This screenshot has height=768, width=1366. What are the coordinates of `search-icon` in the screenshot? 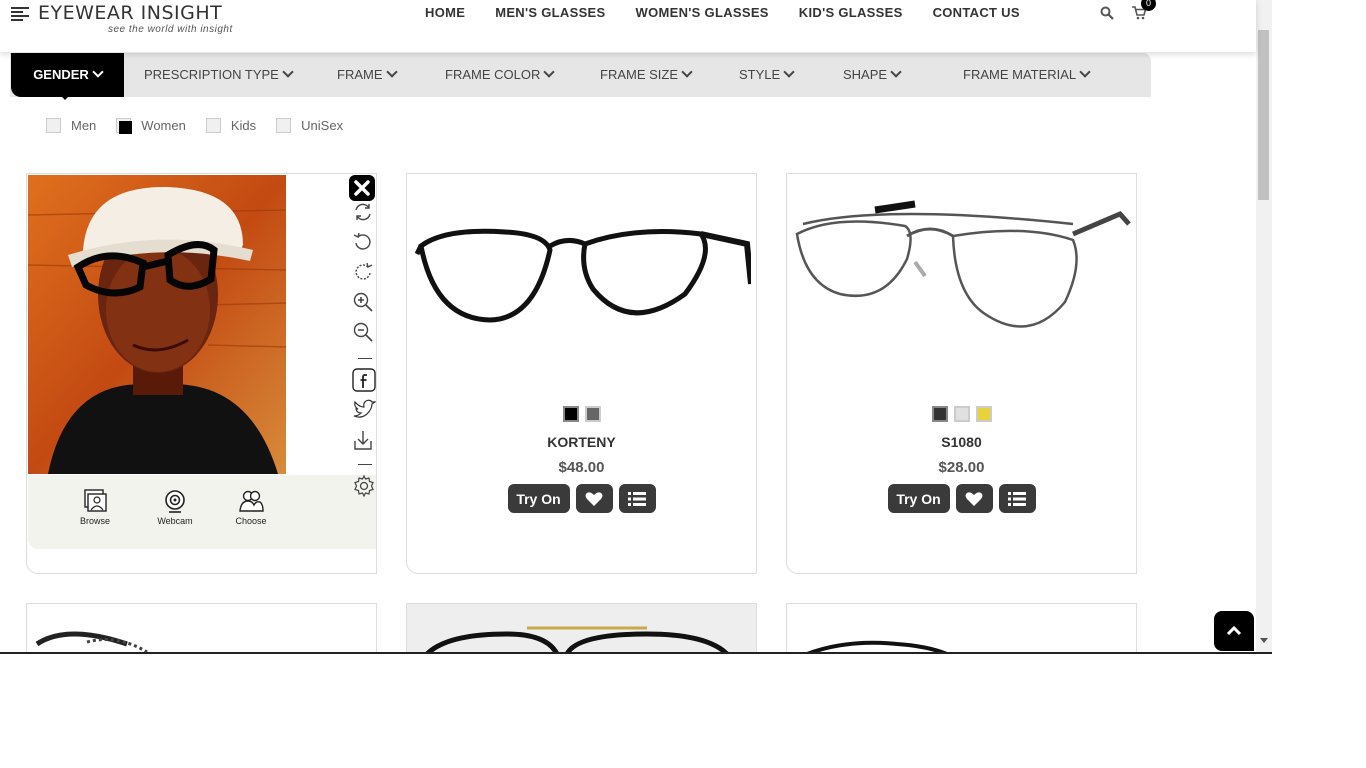 It's located at (1107, 13).